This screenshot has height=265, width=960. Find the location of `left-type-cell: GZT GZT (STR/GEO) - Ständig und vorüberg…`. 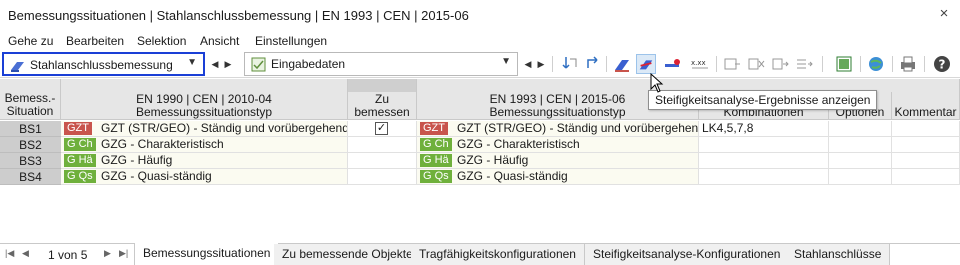

left-type-cell: GZT GZT (STR/GEO) - Ständig und vorüberg… is located at coordinates (204, 129).